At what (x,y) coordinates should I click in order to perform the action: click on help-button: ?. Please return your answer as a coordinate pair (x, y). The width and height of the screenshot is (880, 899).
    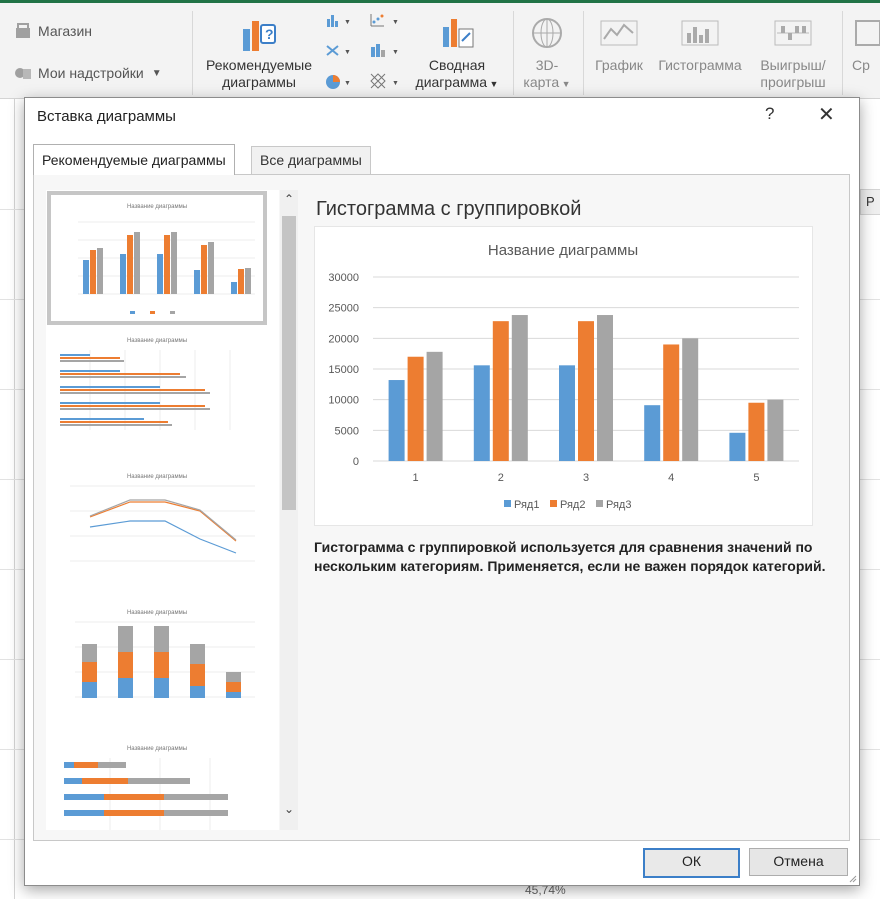
    Looking at the image, I should click on (769, 114).